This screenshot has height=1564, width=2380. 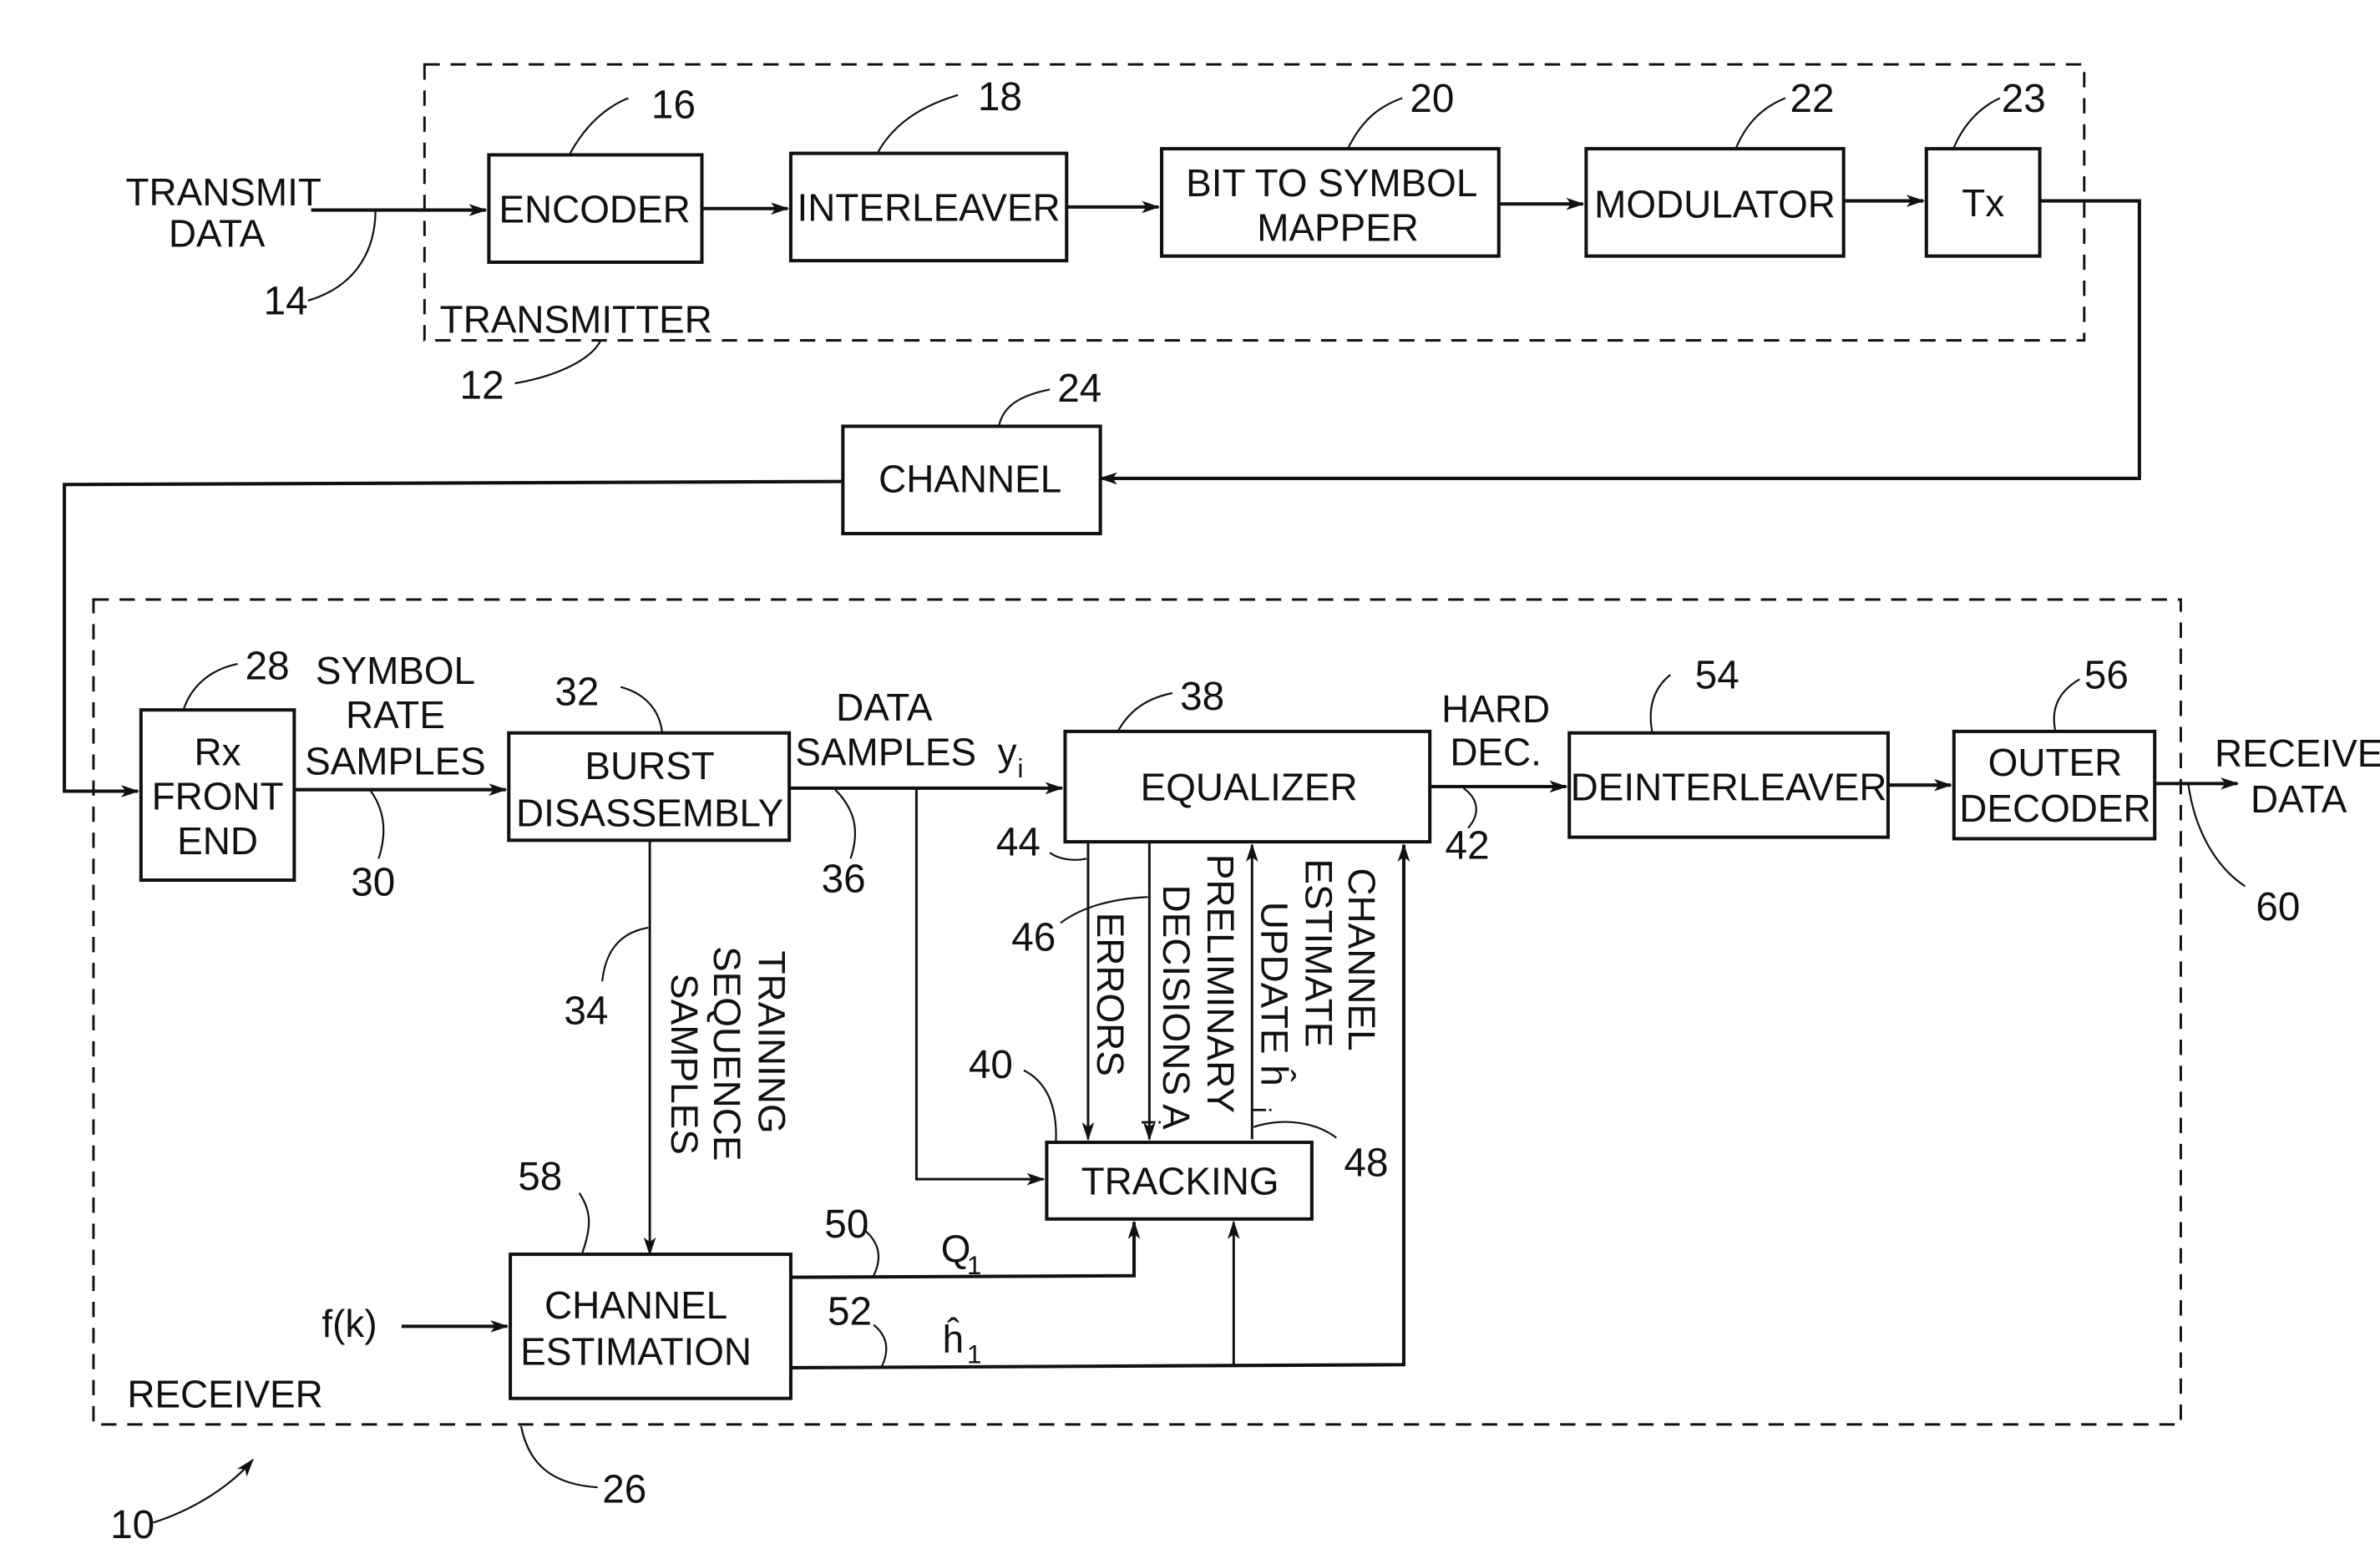 What do you see at coordinates (1260, 1110) in the screenshot?
I see `update-subscript: i` at bounding box center [1260, 1110].